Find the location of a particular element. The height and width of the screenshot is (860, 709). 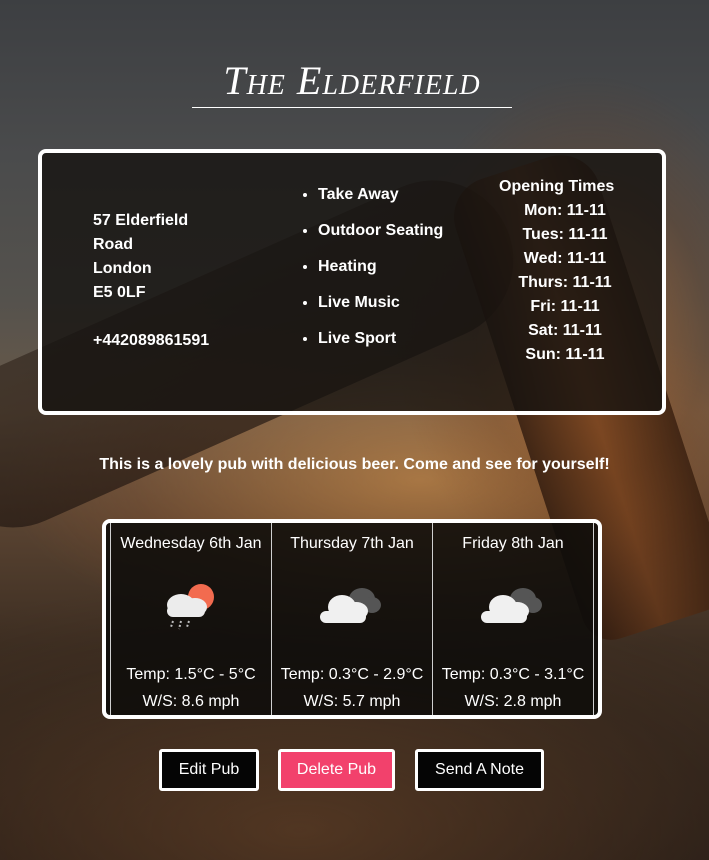

rain-sun-cloud-icon is located at coordinates (190, 607).